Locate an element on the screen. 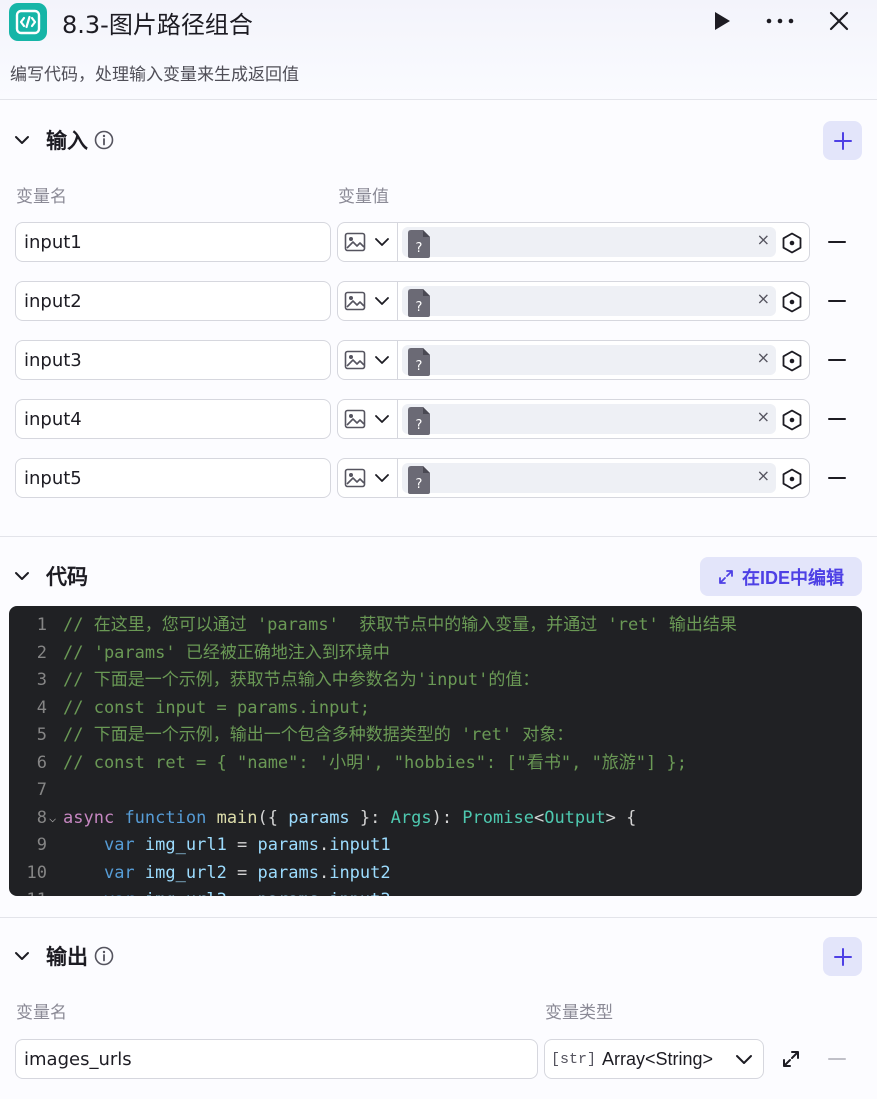 This screenshot has width=877, height=1099. input-name-field: input5 is located at coordinates (173, 478).